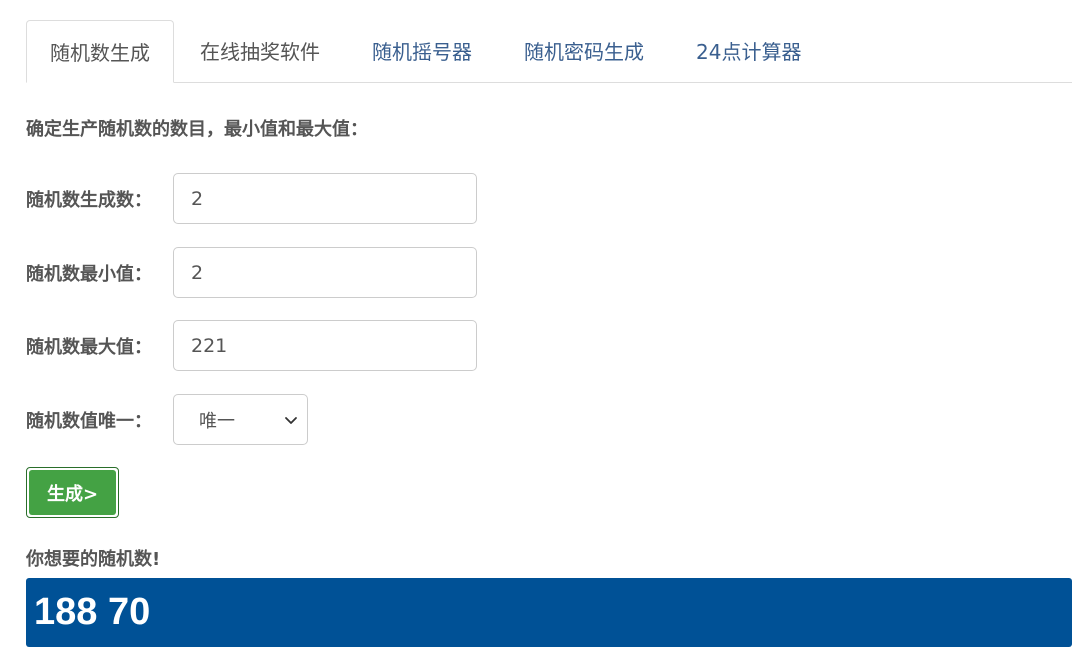 The height and width of the screenshot is (655, 1086). I want to click on generate-button: 生成>, so click(72, 492).